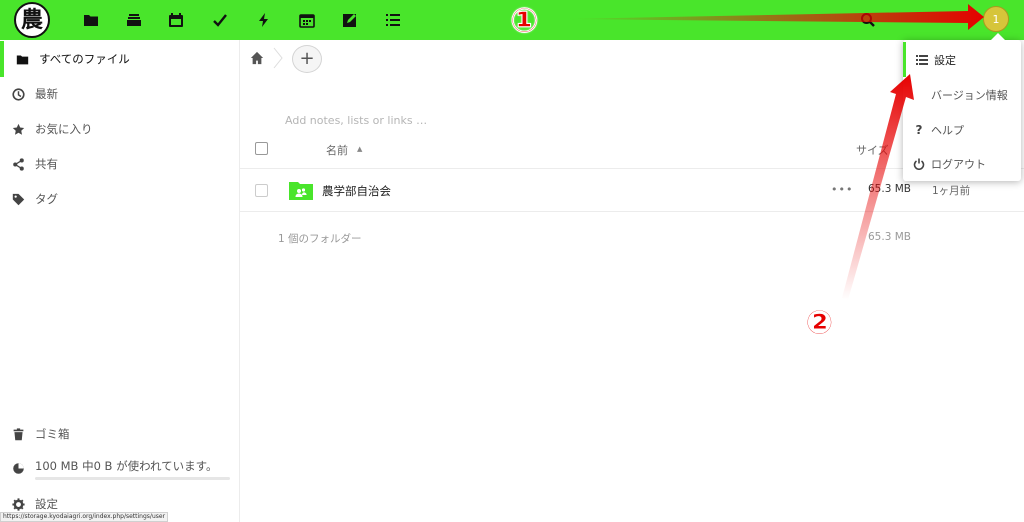  Describe the element at coordinates (46, 504) in the screenshot. I see `sidebar-item-label: 設定` at that location.